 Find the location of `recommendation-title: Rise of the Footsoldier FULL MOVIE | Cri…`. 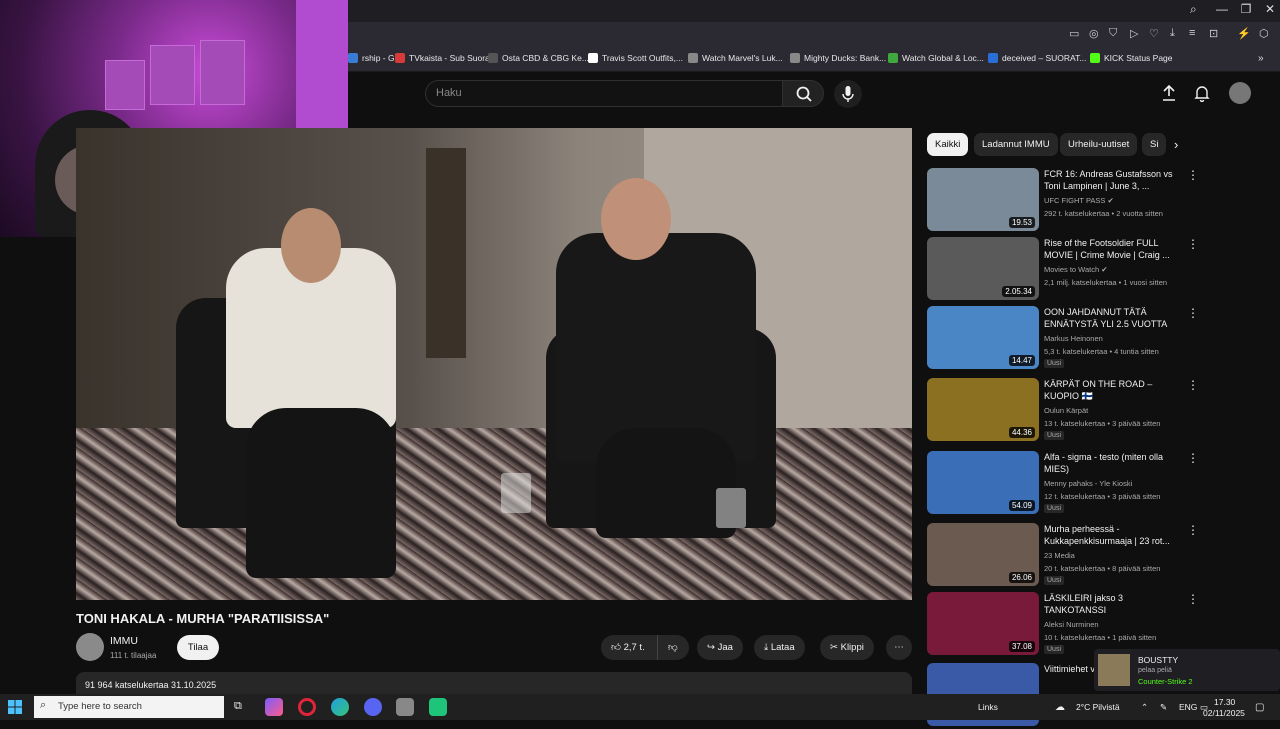

recommendation-title: Rise of the Footsoldier FULL MOVIE | Cri… is located at coordinates (1114, 249).